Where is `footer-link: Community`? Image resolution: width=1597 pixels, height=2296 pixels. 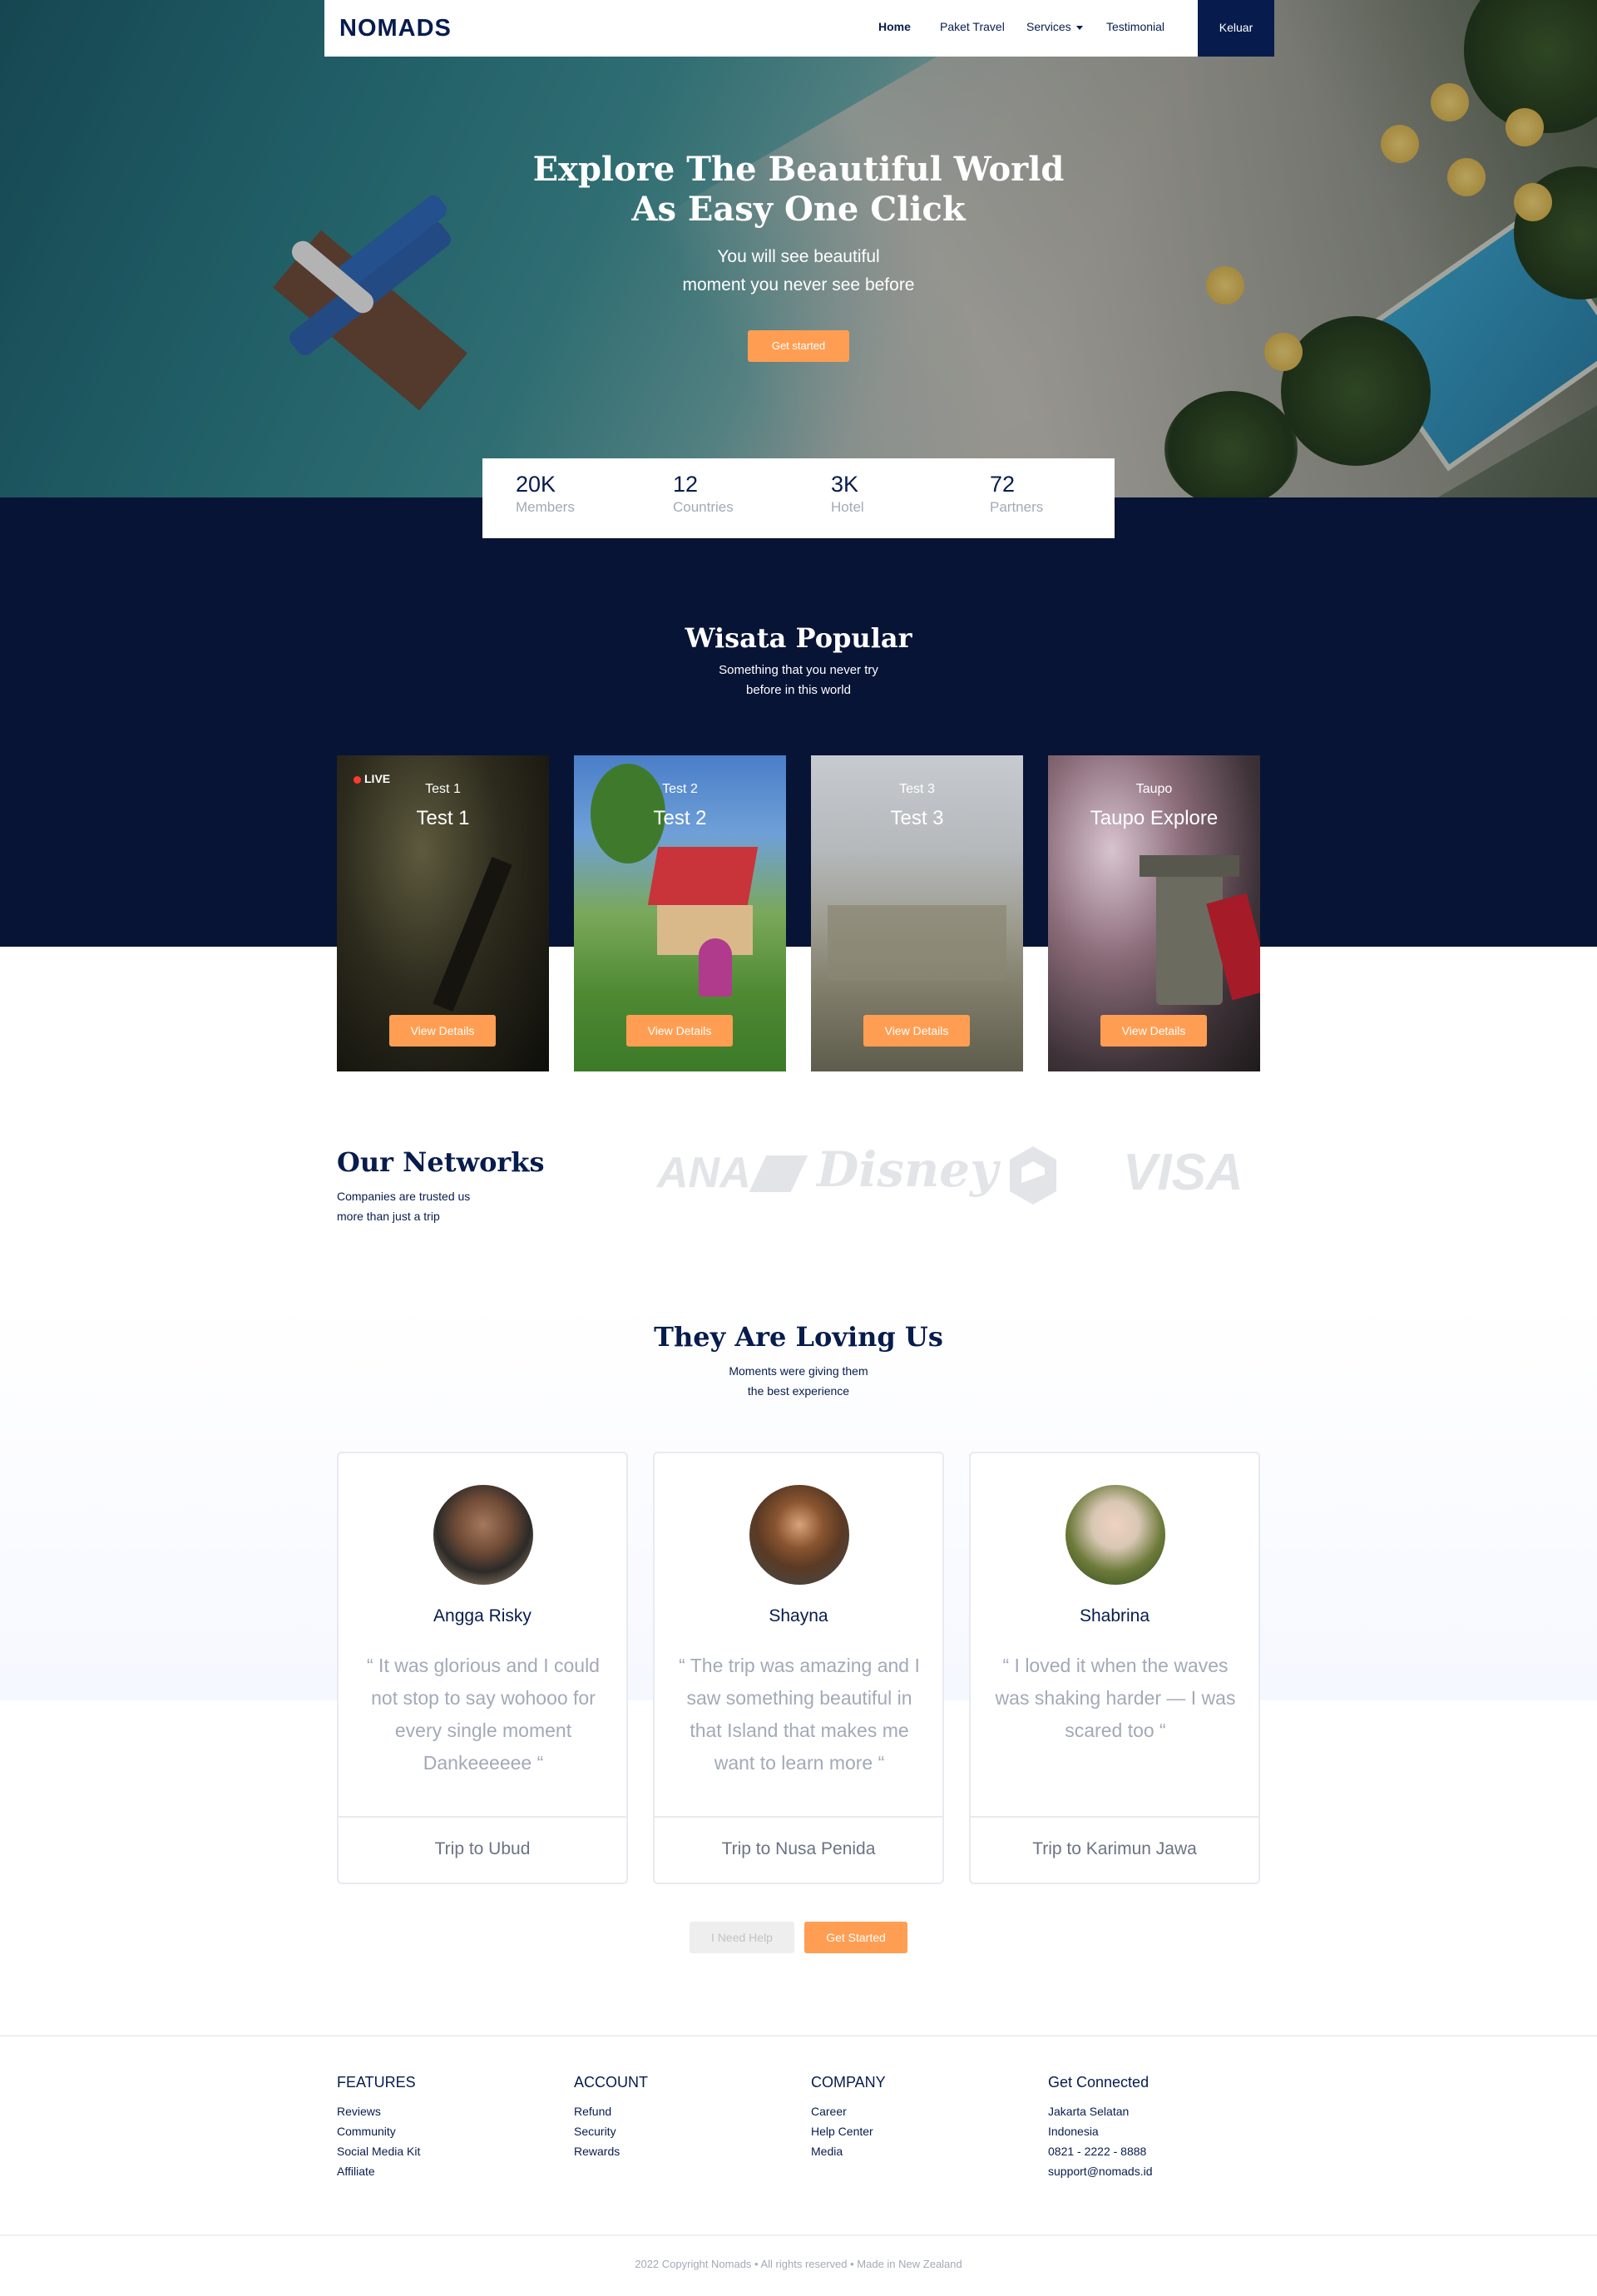
footer-link: Community is located at coordinates (378, 2131).